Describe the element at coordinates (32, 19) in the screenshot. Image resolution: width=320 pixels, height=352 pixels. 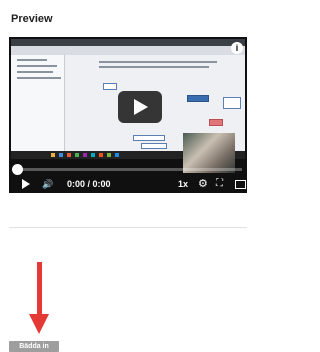
I see `preview-title: Preview` at that location.